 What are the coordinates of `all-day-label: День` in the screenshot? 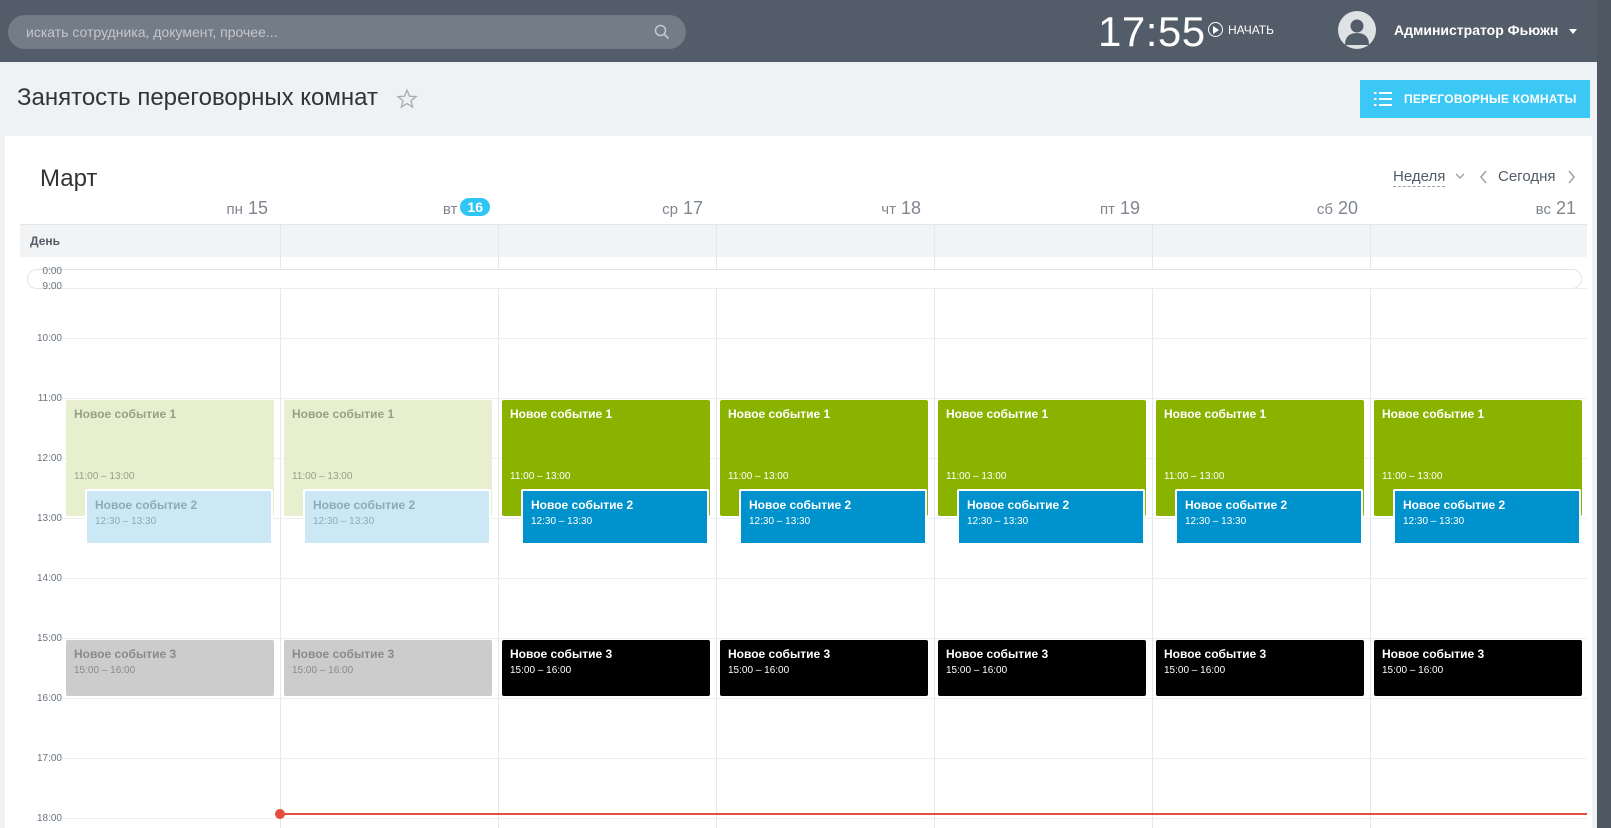 It's located at (45, 241).